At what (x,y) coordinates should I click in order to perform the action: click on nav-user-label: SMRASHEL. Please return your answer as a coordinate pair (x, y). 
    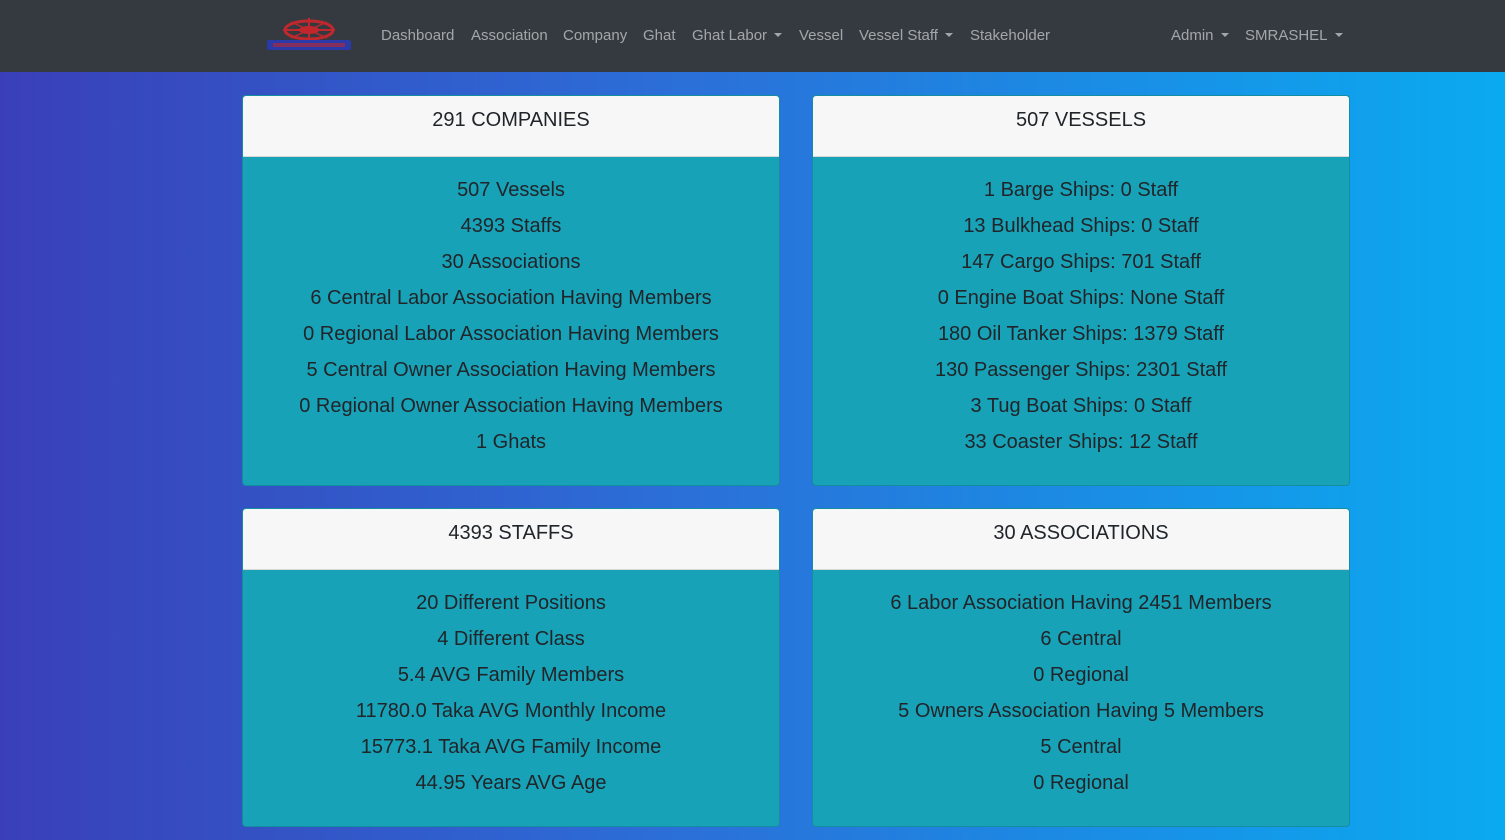
    Looking at the image, I should click on (1286, 35).